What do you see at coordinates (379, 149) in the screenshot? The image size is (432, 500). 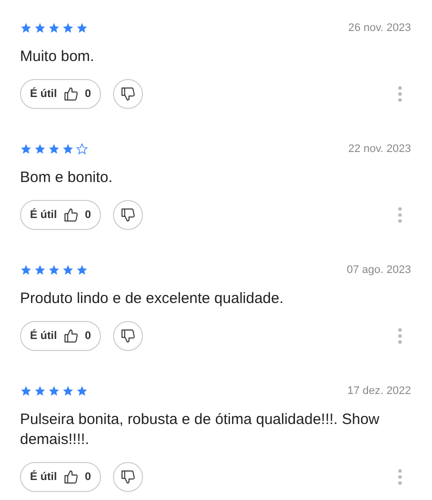 I see `review-date: 22 nov. 2023` at bounding box center [379, 149].